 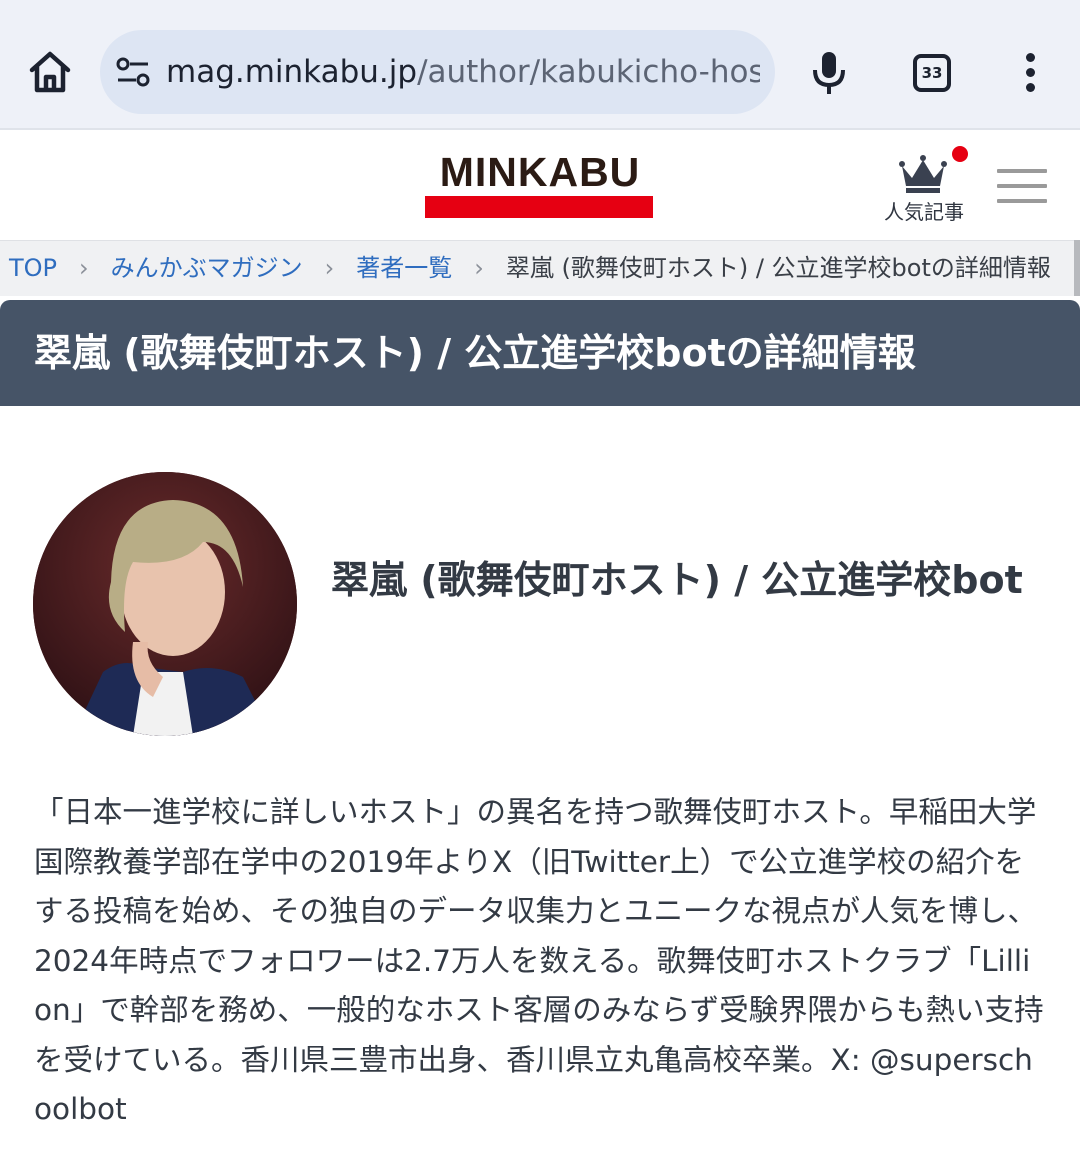 I want to click on site-settings-button, so click(x=133, y=72).